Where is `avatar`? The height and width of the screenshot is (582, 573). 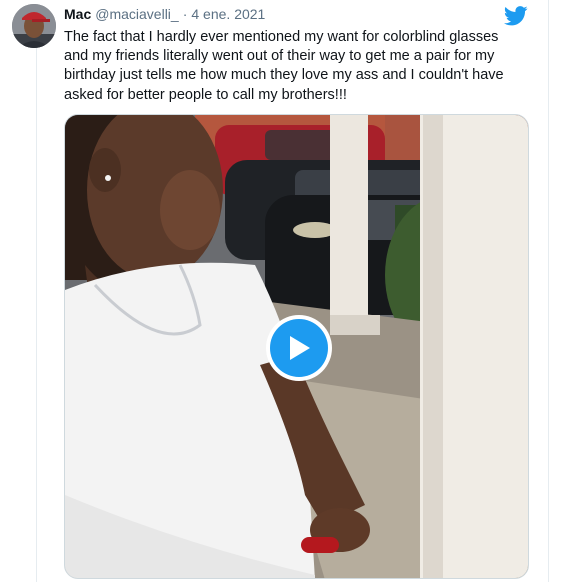
avatar is located at coordinates (34, 26).